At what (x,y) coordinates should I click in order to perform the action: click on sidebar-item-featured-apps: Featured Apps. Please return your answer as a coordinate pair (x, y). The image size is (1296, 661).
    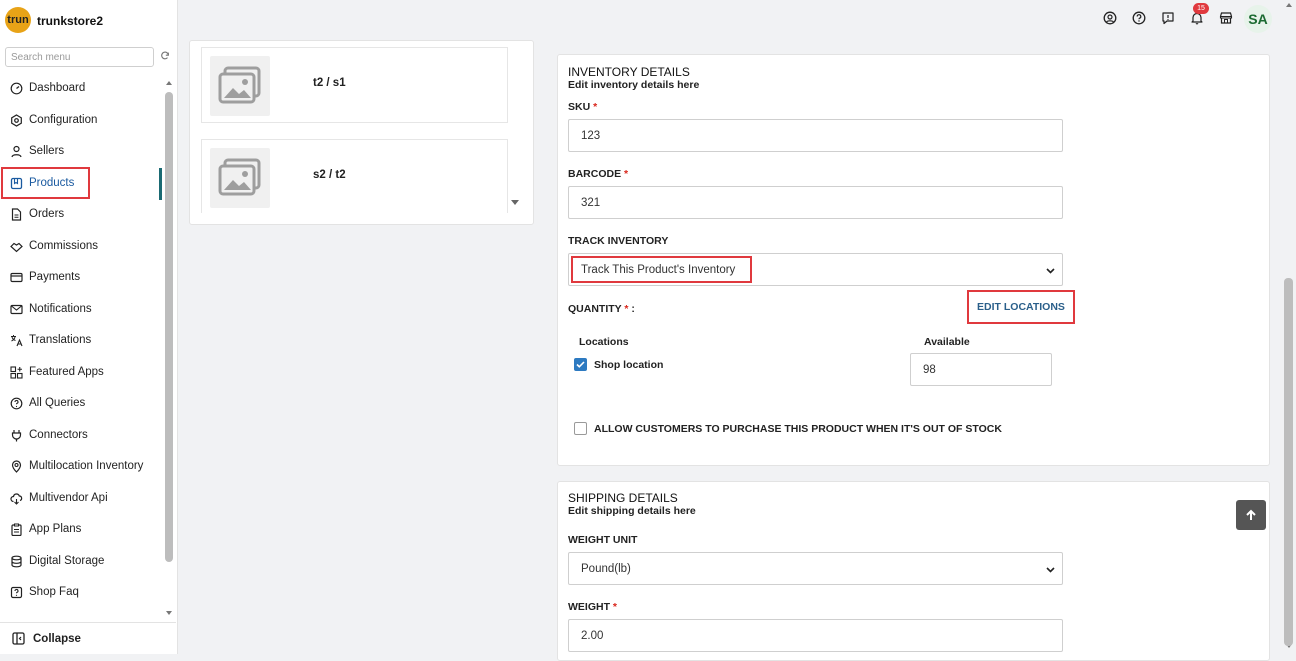
    Looking at the image, I should click on (57, 372).